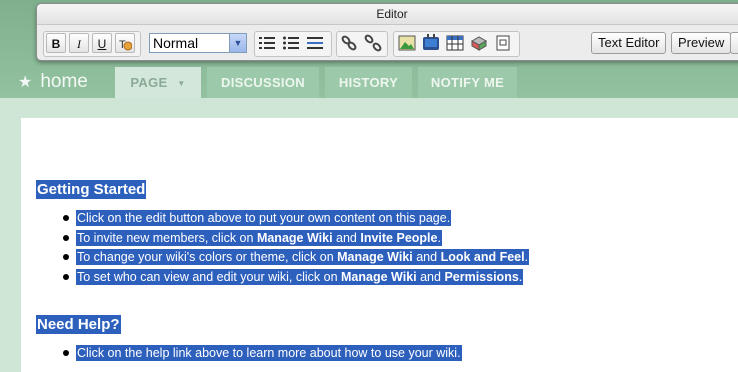 This screenshot has height=372, width=738. Describe the element at coordinates (467, 82) in the screenshot. I see `tab-notify-me: NOTIFY ME` at that location.